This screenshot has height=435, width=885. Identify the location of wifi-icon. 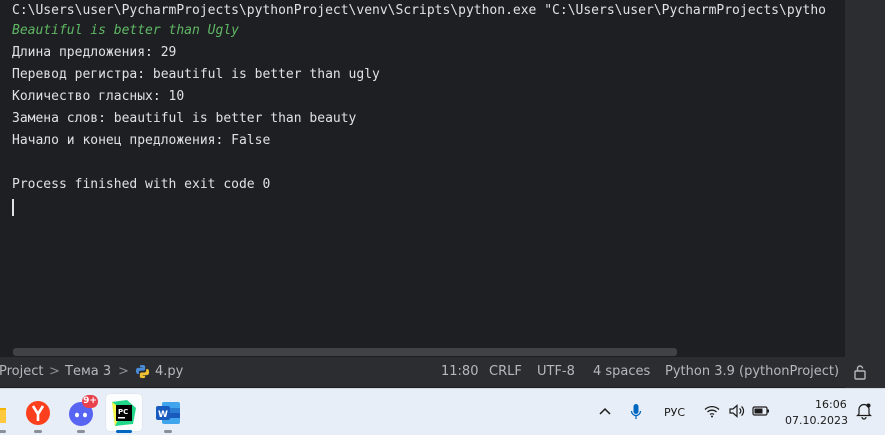
(712, 411).